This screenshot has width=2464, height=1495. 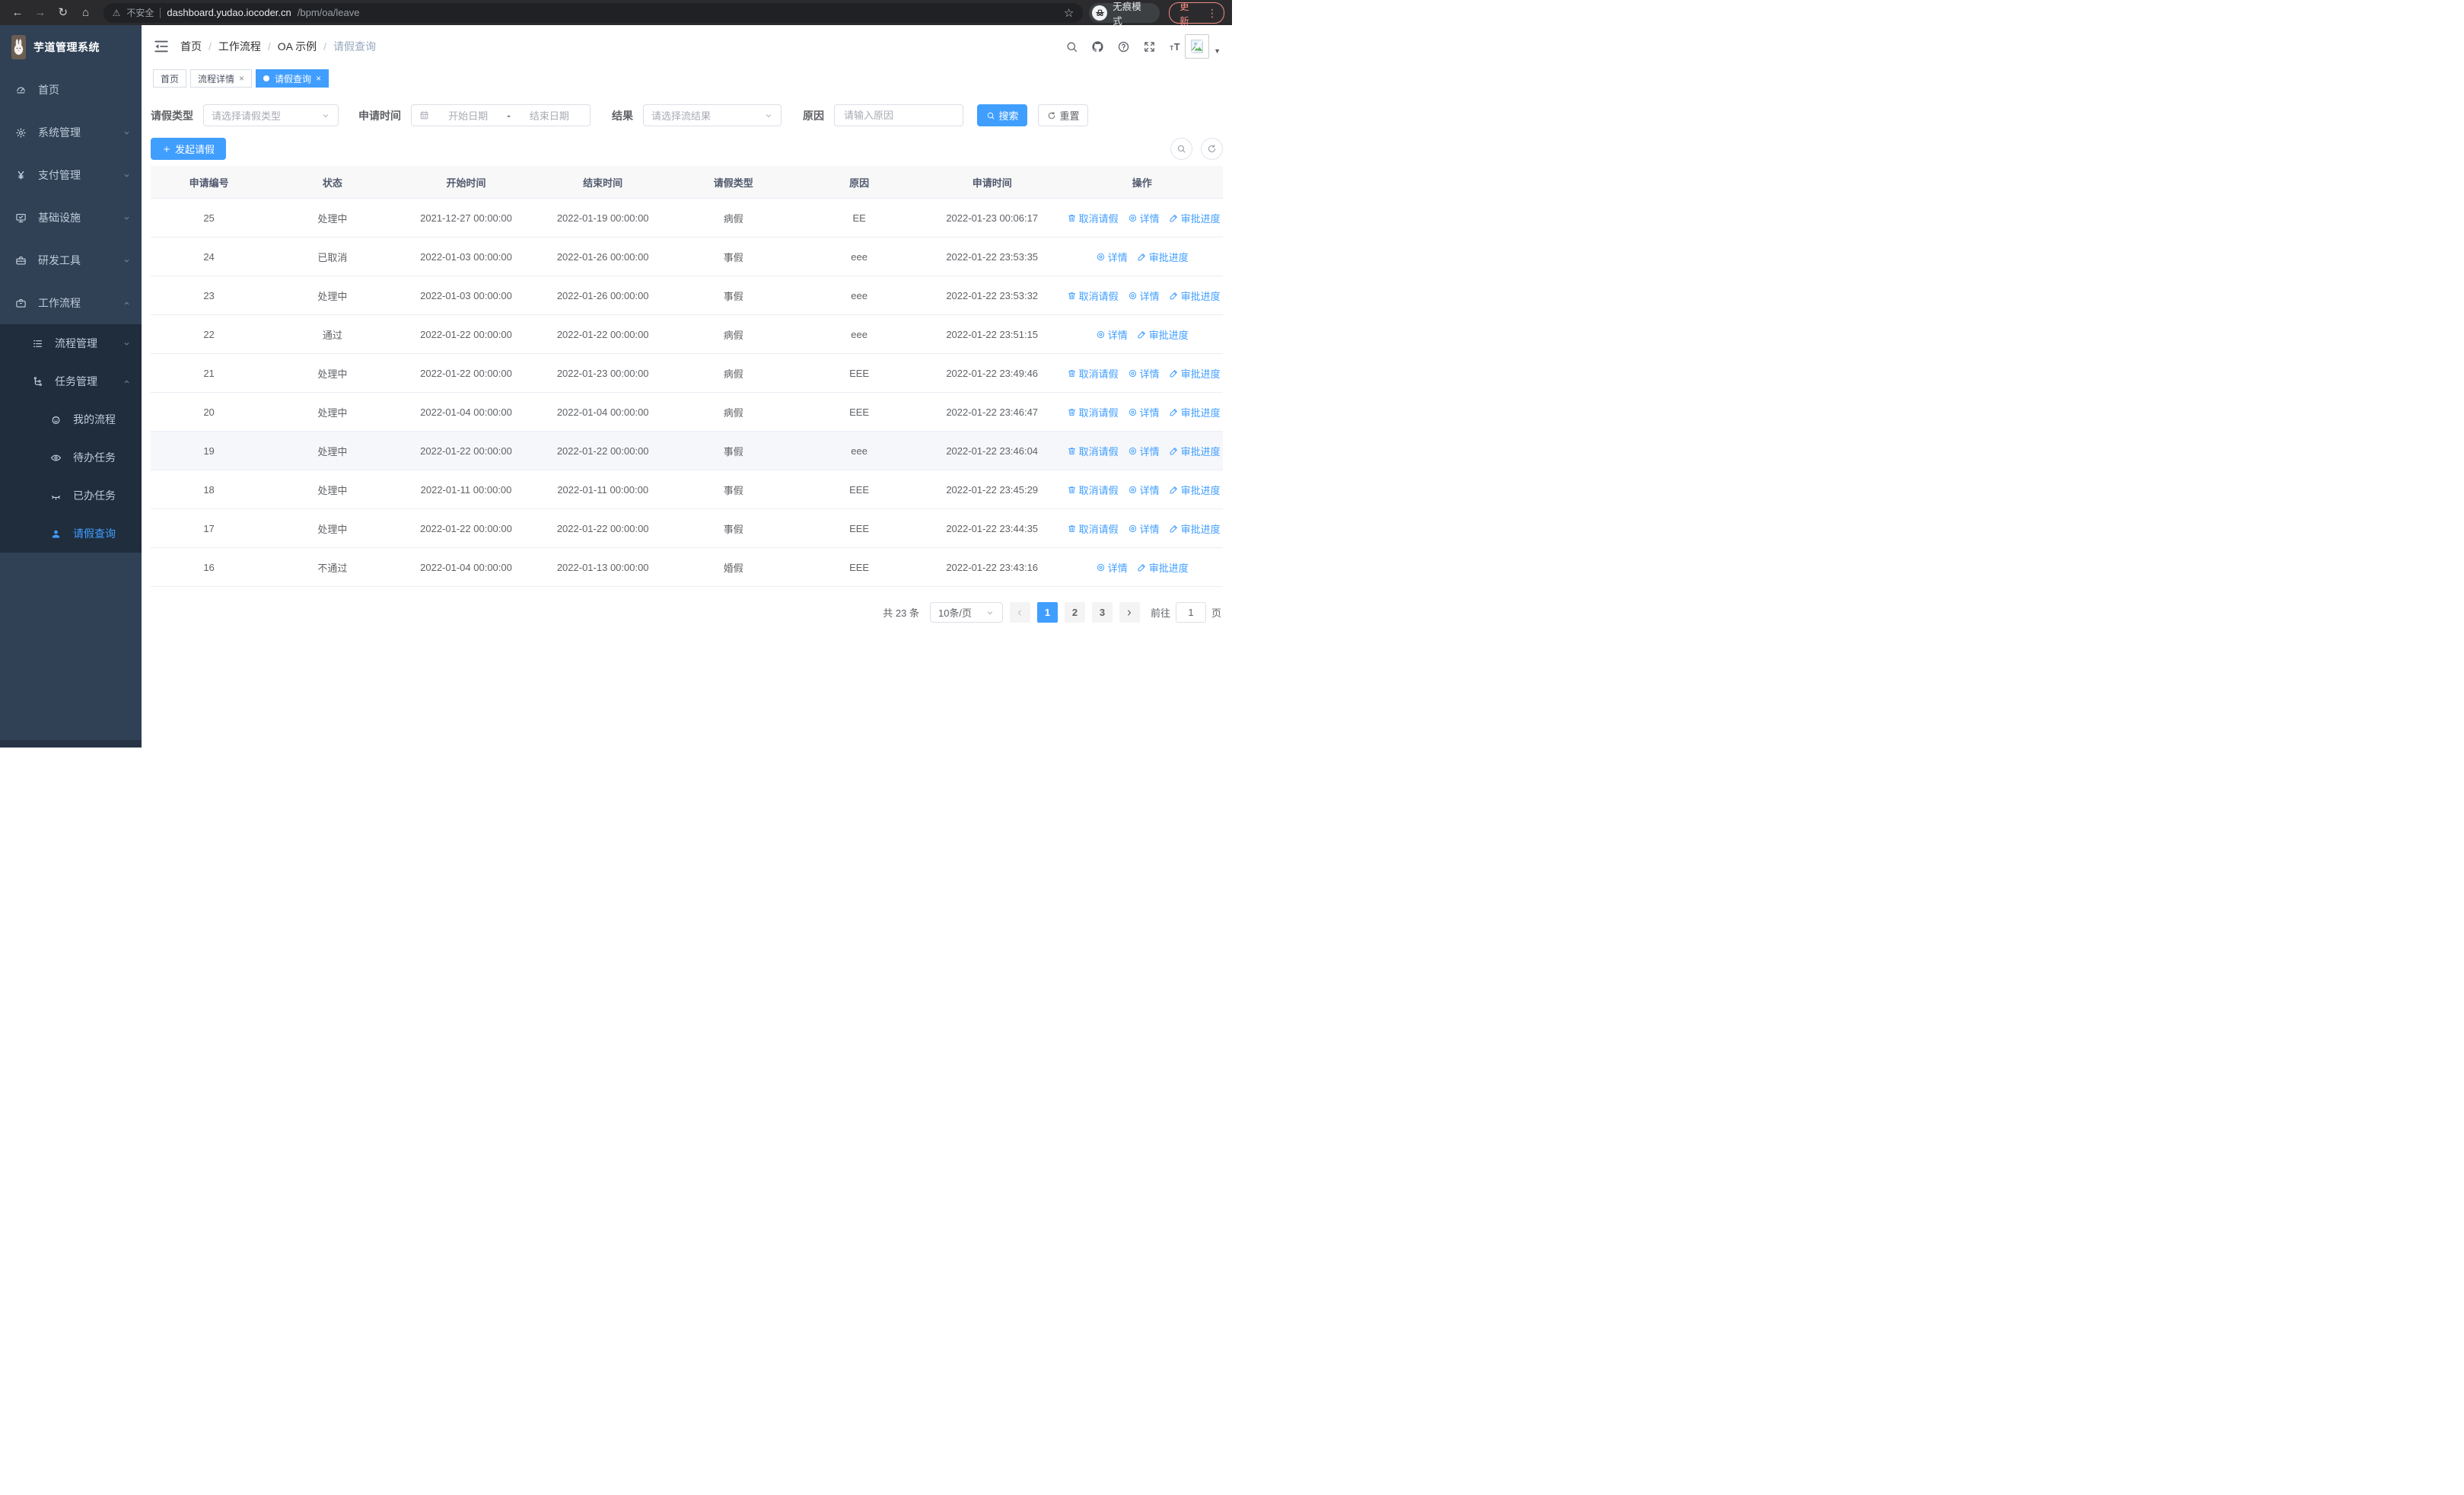 I want to click on next-page-button, so click(x=1129, y=613).